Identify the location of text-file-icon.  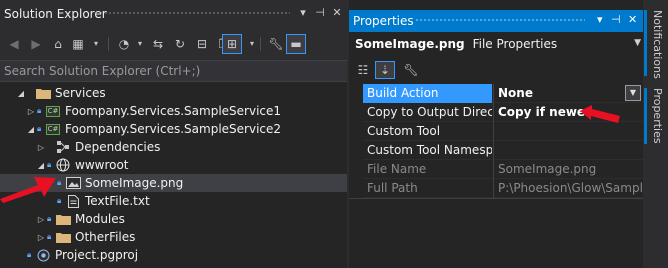
(73, 201).